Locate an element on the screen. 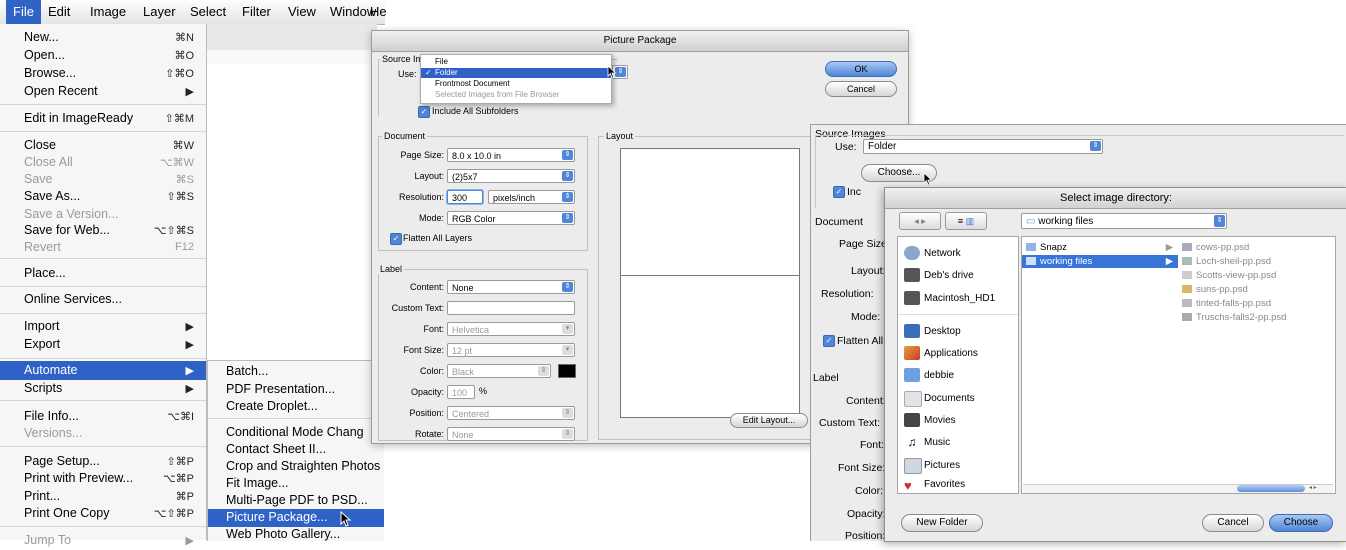  submenu-item-conditional-mode-change: Conditional Mode Chang is located at coordinates (296, 433).